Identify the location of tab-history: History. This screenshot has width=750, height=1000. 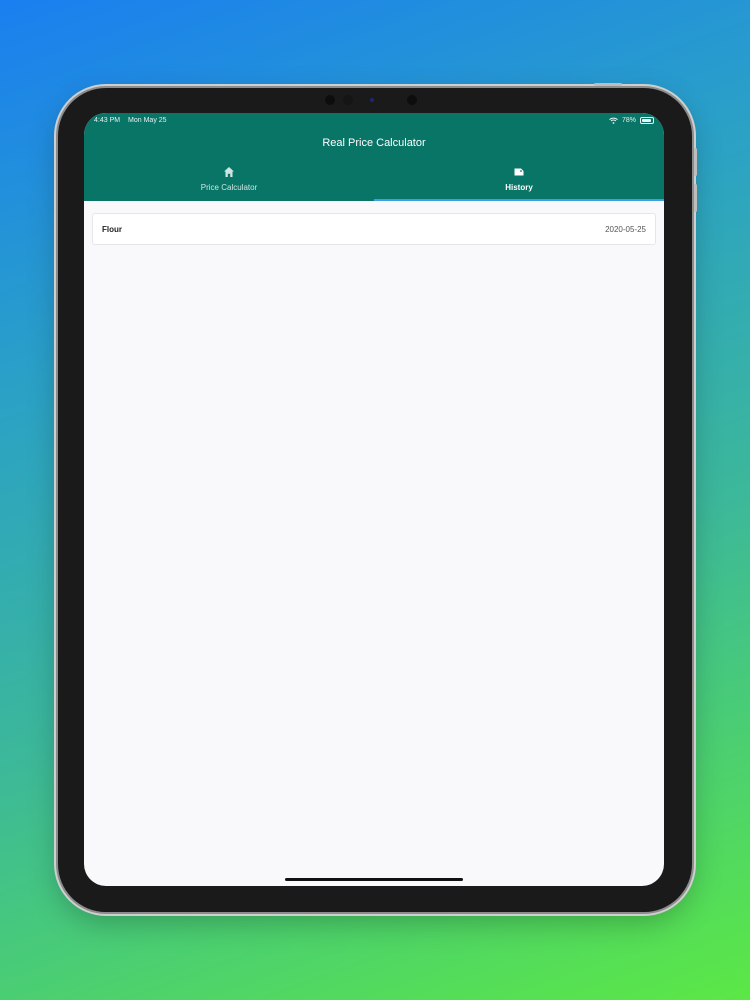
(519, 179).